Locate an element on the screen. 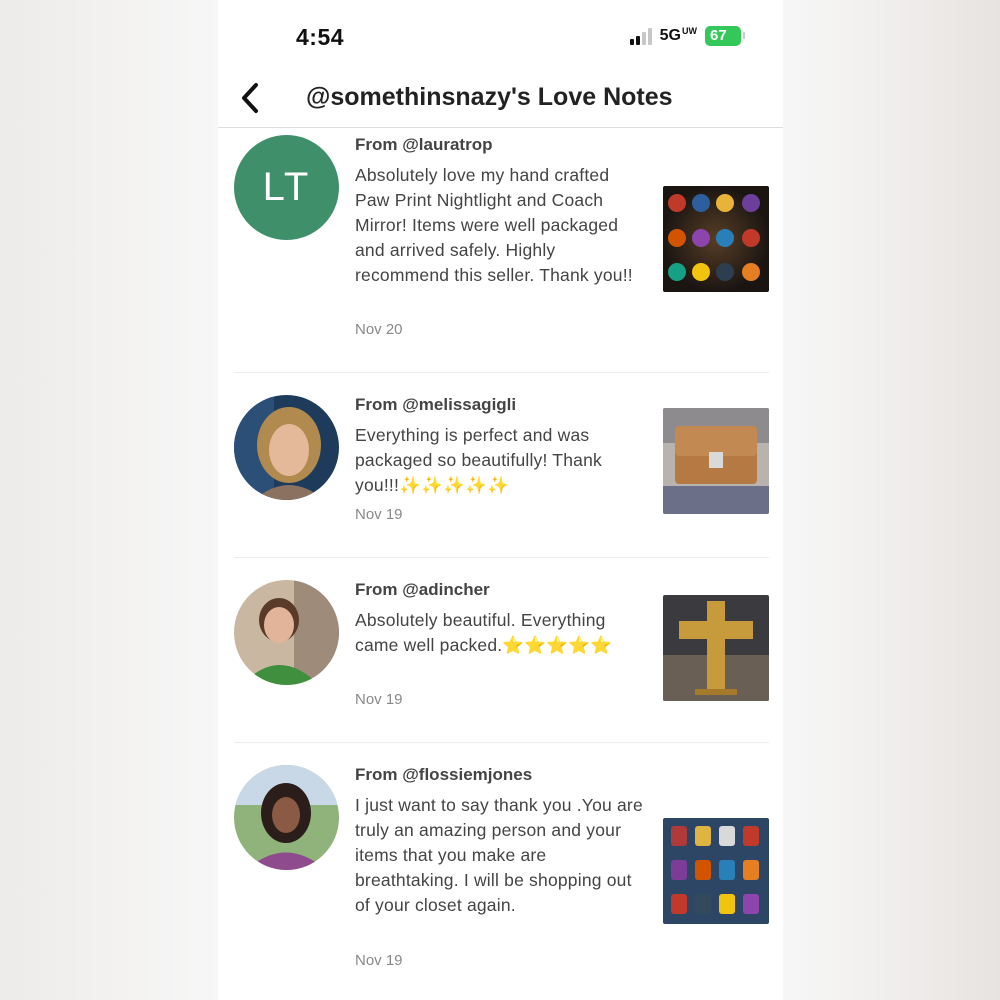 The image size is (1000, 1000). network-label: 5G is located at coordinates (670, 35).